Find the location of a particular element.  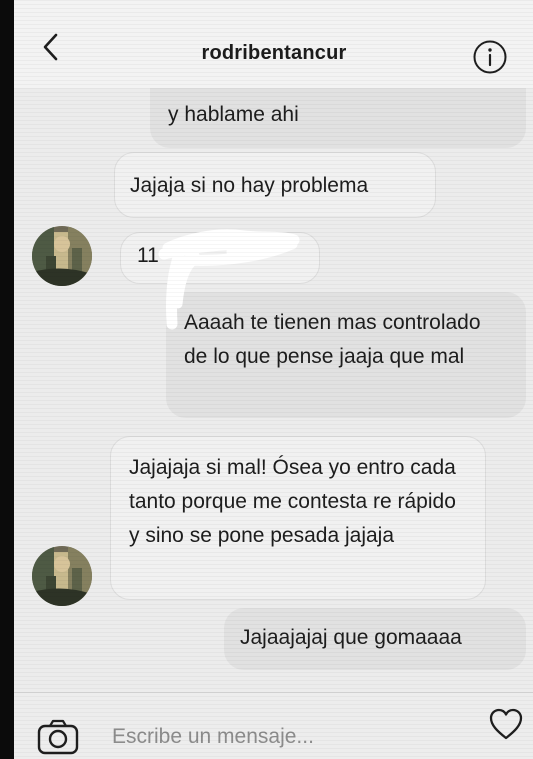

info-button is located at coordinates (490, 57).